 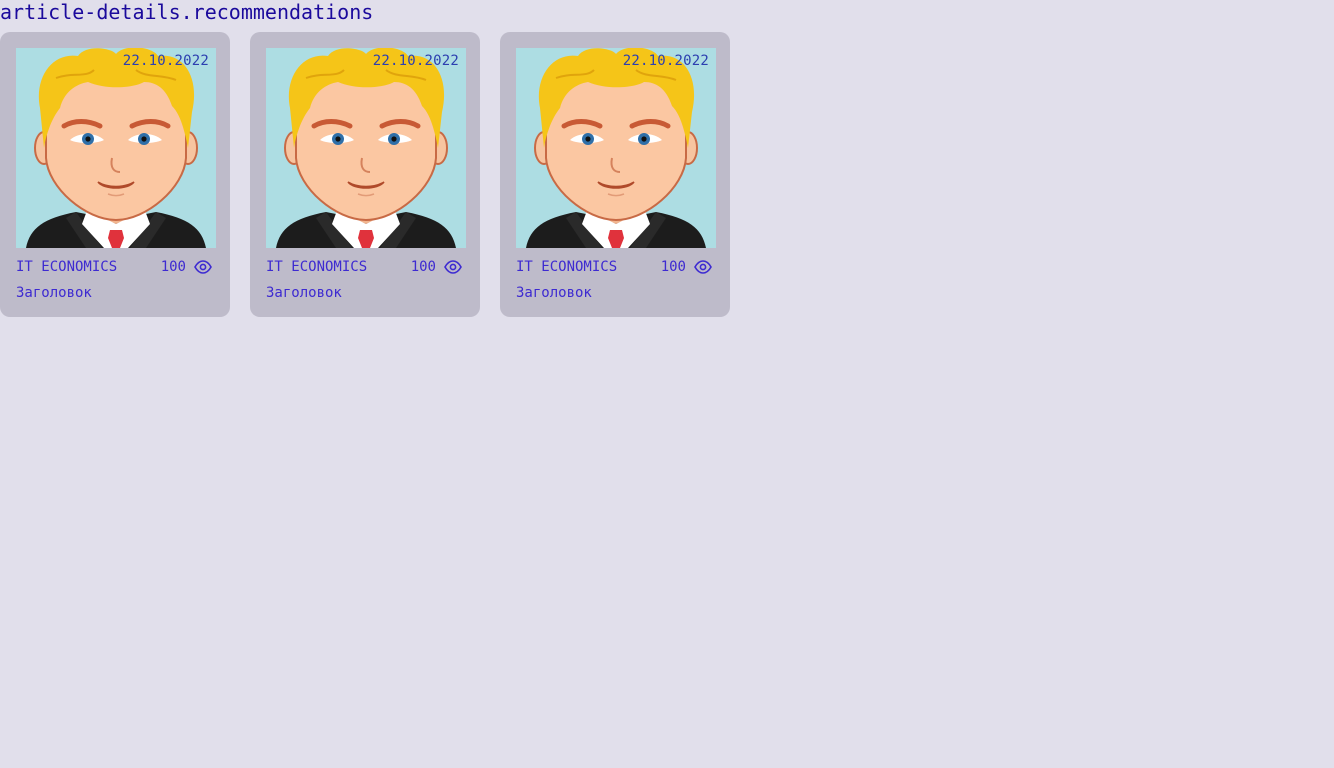 What do you see at coordinates (187, 12) in the screenshot?
I see `page-title: article-details.recommendations` at bounding box center [187, 12].